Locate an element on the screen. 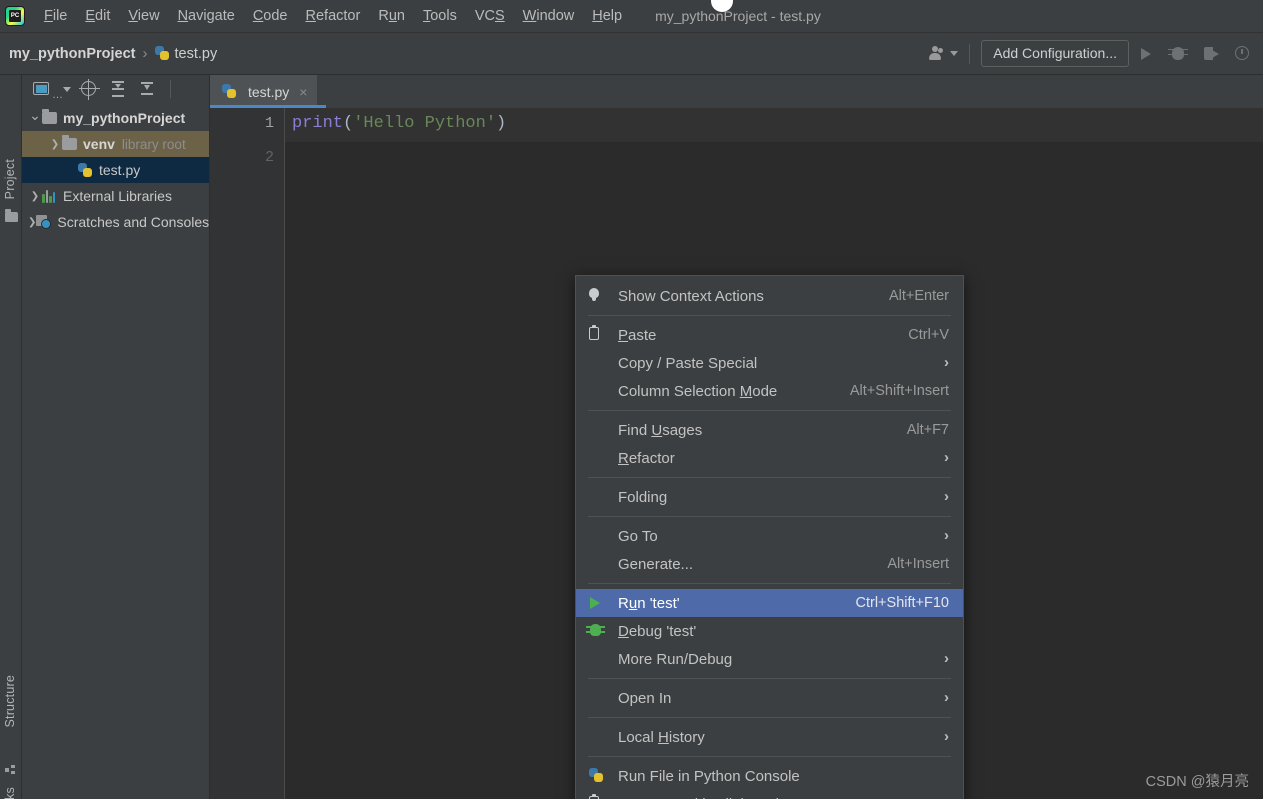 The width and height of the screenshot is (1263, 799). menu-file: File is located at coordinates (55, 16).